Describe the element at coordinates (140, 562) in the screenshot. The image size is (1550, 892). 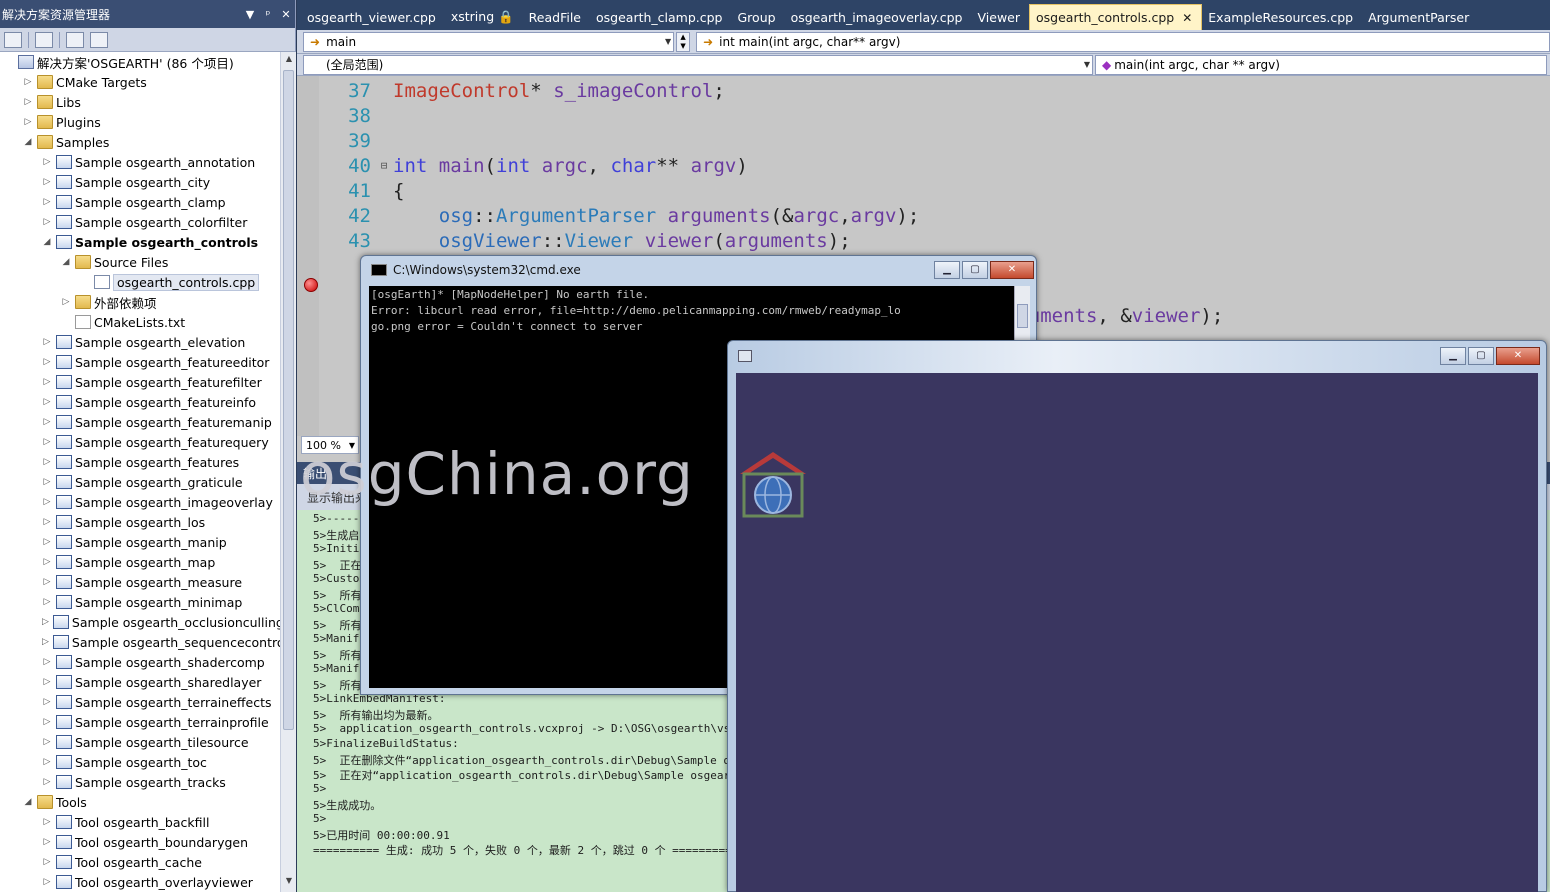
I see `tree-item: ▷ Sample osgearth_map` at that location.